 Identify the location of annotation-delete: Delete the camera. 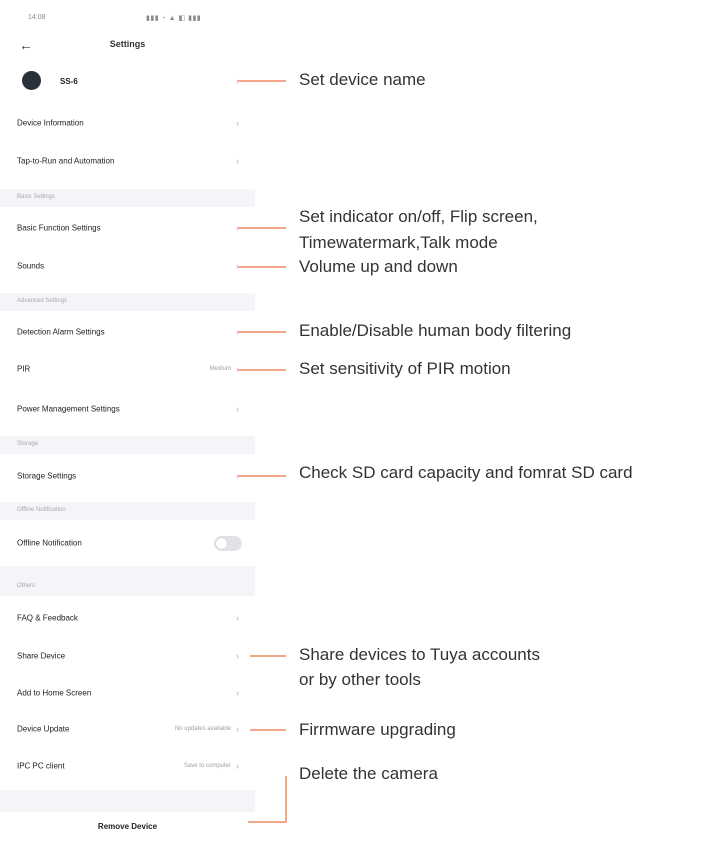
(368, 773).